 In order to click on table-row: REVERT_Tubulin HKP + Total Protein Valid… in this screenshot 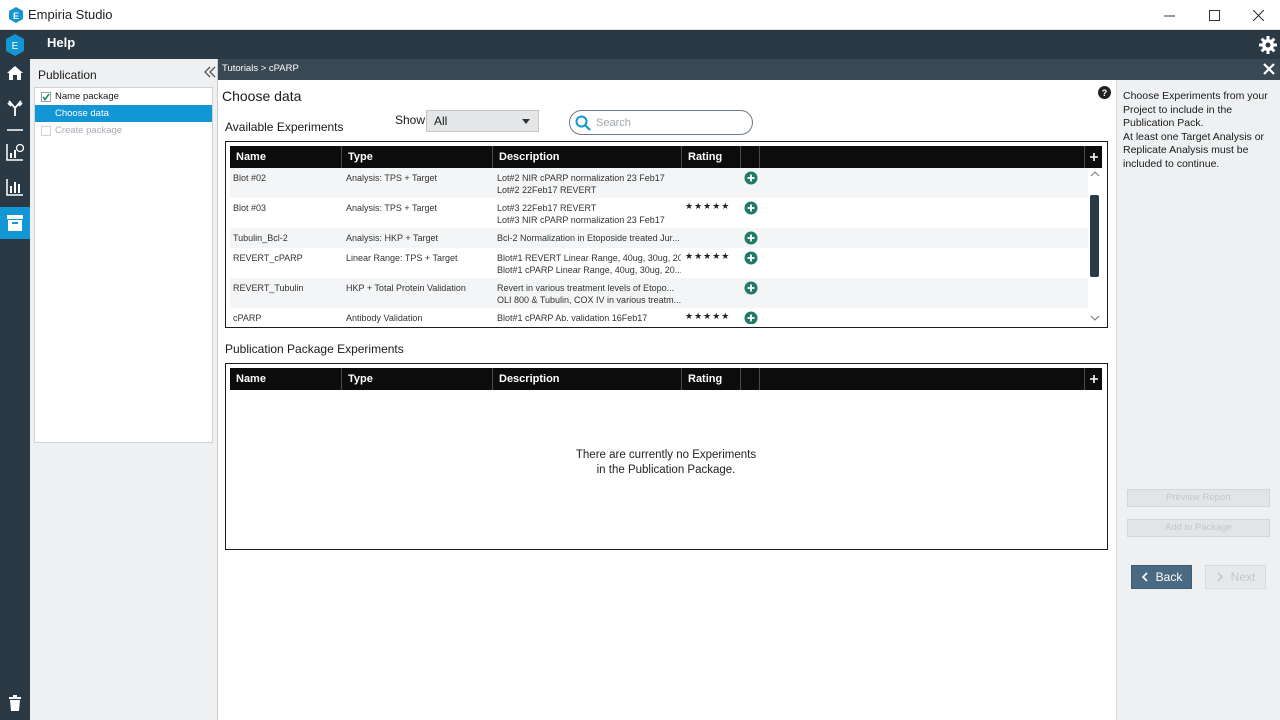, I will do `click(659, 293)`.